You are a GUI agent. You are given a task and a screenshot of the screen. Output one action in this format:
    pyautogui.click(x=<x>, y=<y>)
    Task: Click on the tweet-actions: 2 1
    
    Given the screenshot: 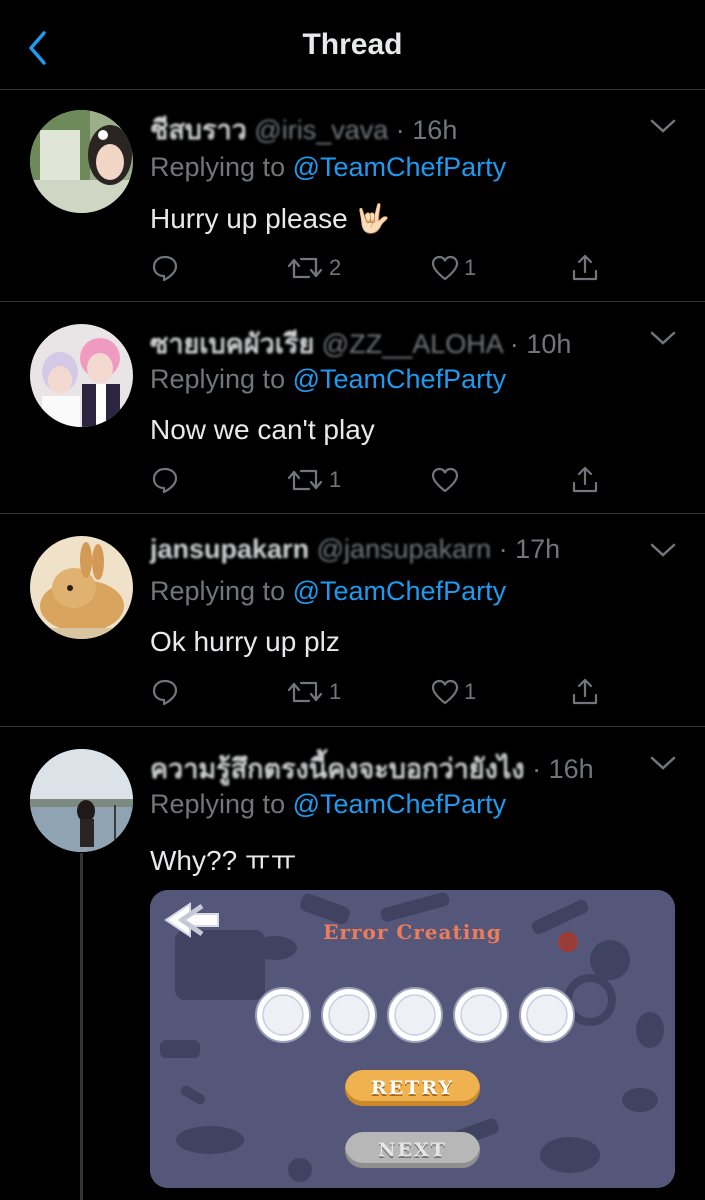 What is the action you would take?
    pyautogui.click(x=375, y=268)
    